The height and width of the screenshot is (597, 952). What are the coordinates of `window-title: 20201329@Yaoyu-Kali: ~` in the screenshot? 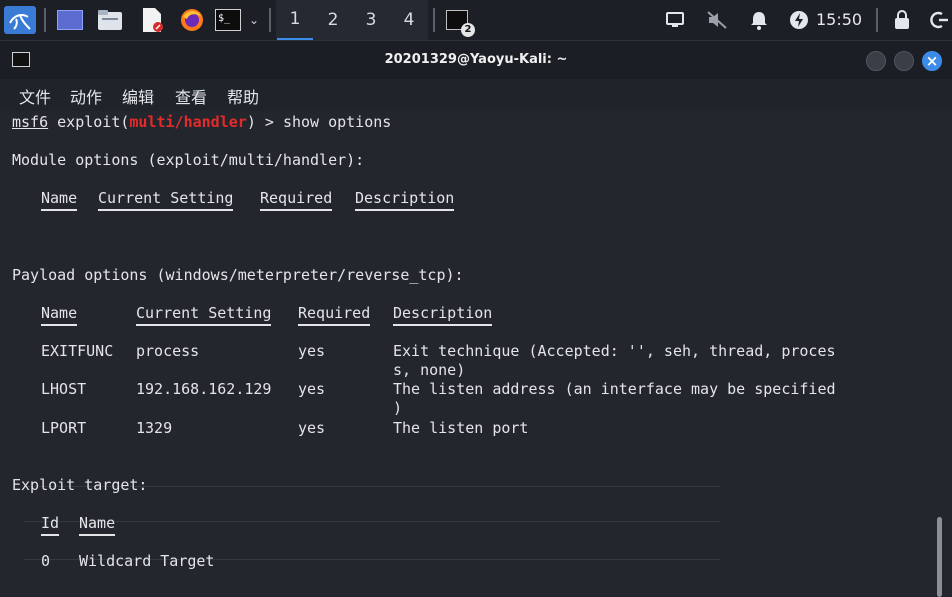 It's located at (476, 59).